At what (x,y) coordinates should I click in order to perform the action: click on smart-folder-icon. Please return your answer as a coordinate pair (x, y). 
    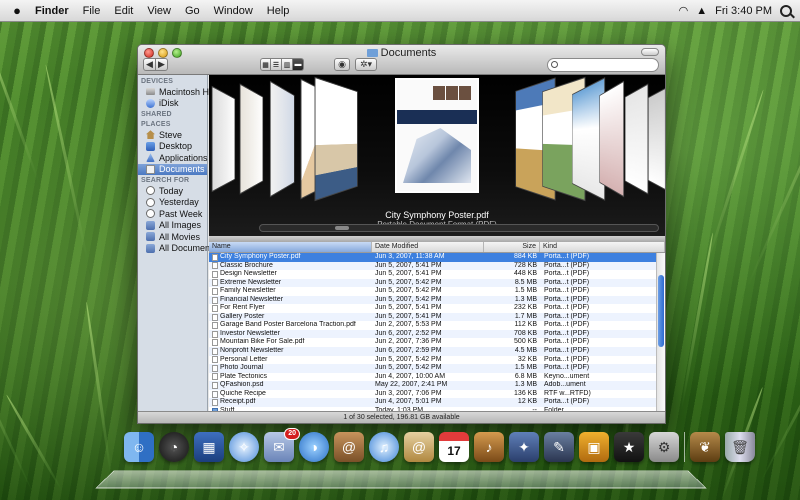
    Looking at the image, I should click on (150, 248).